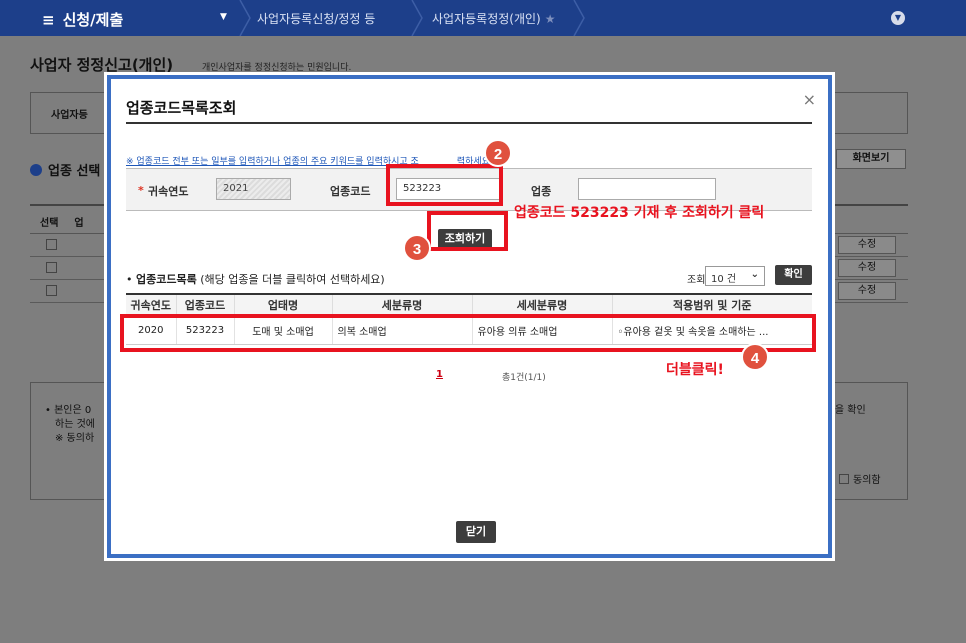  Describe the element at coordinates (283, 305) in the screenshot. I see `col-business: 업태명` at that location.